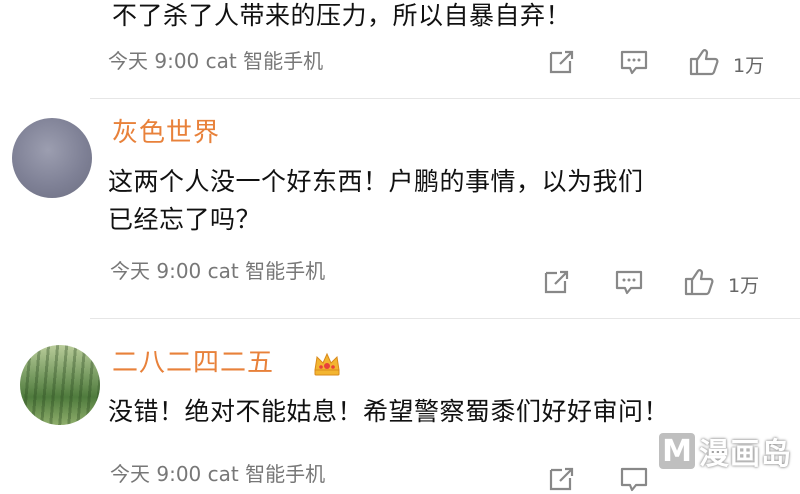 The image size is (800, 494). What do you see at coordinates (677, 451) in the screenshot?
I see `watermark-letter: M` at bounding box center [677, 451].